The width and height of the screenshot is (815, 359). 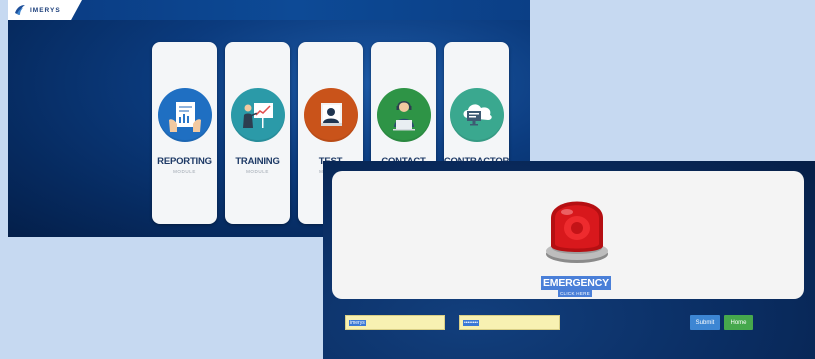 I want to click on module-card-reporting: REPORTING MODULE, so click(x=184, y=133).